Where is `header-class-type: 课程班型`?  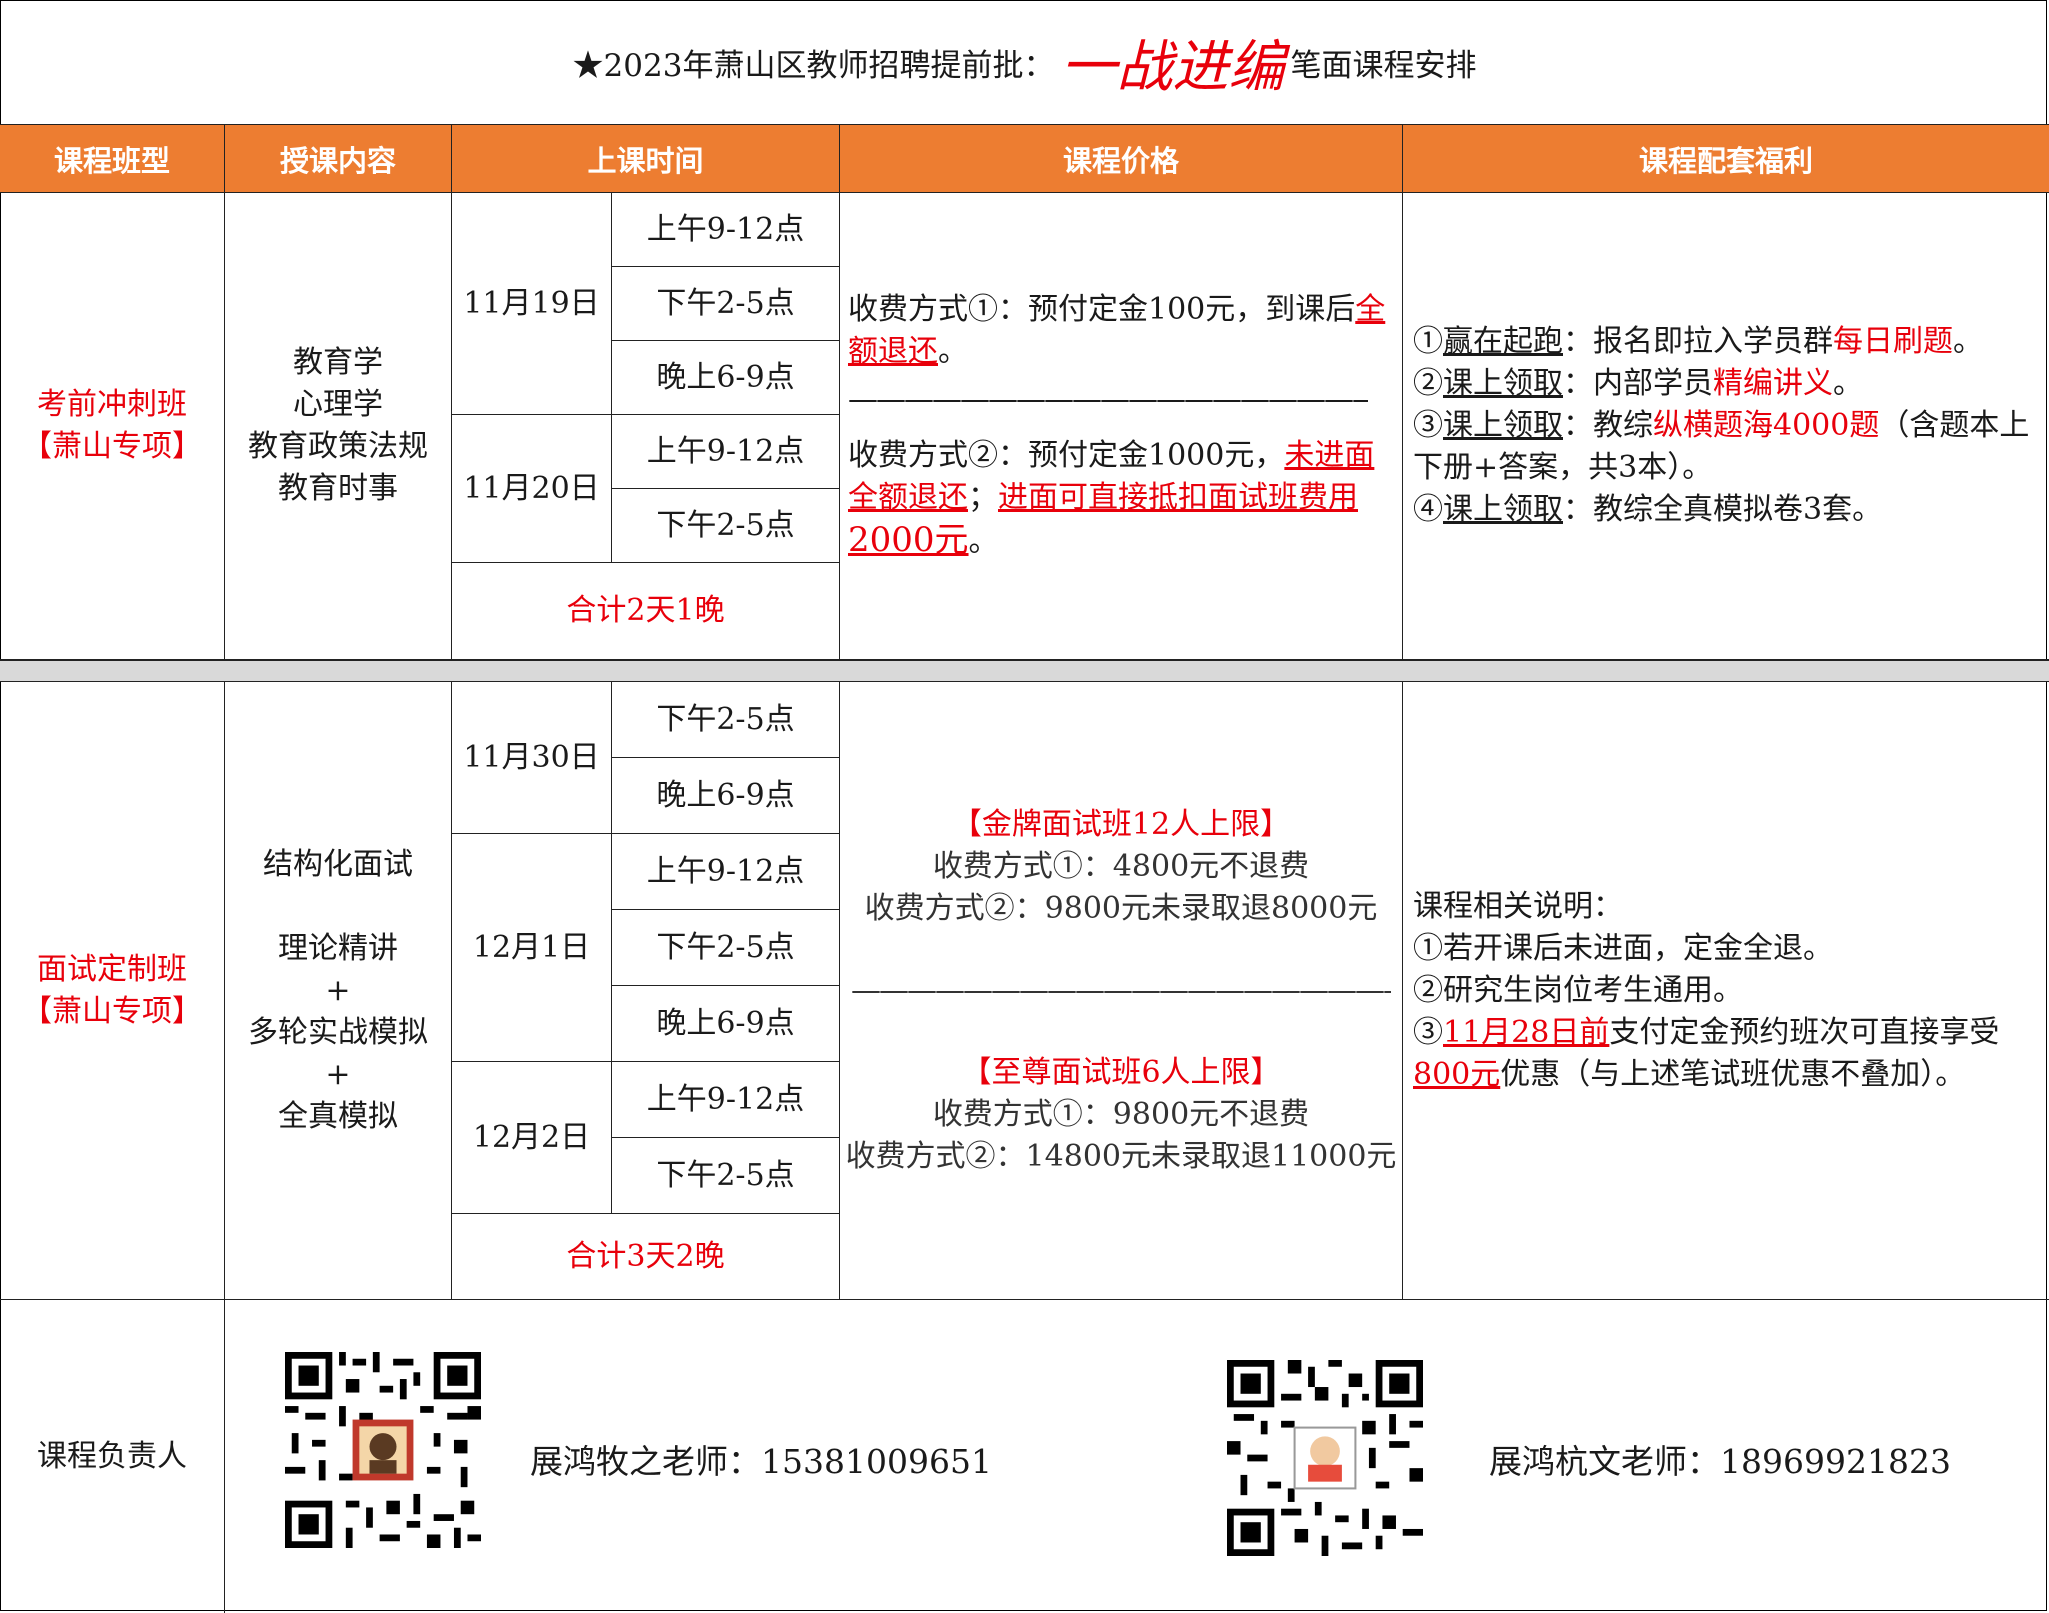 header-class-type: 课程班型 is located at coordinates (112, 159).